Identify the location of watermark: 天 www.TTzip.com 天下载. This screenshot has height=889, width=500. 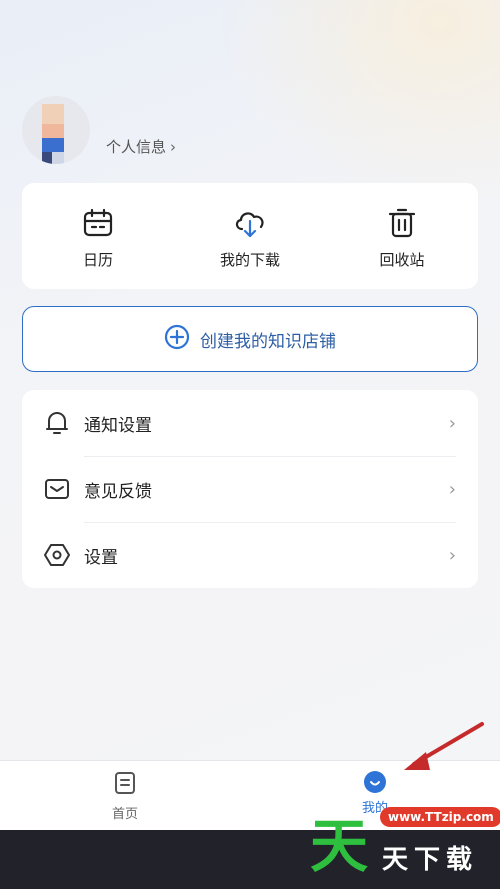
(400, 842).